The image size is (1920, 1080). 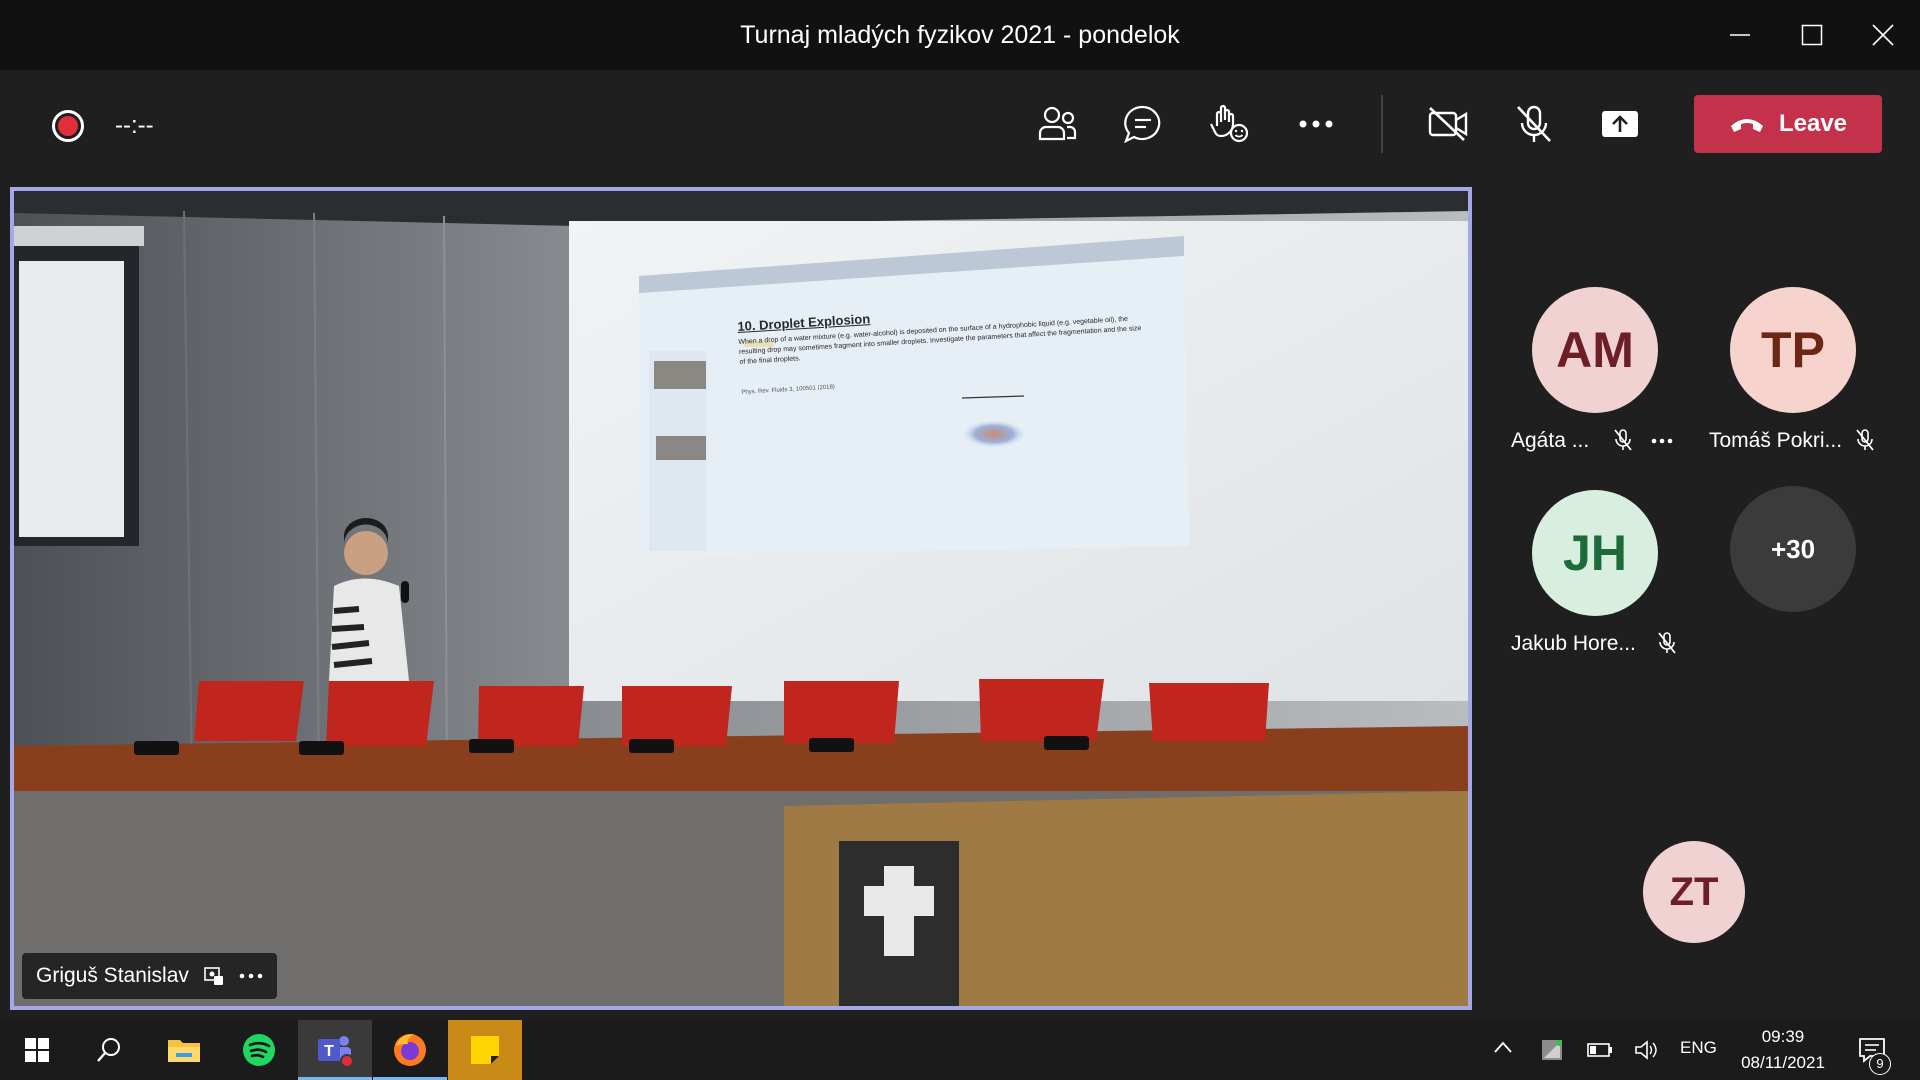 What do you see at coordinates (1503, 1047) in the screenshot?
I see `show-hidden-icons-icon` at bounding box center [1503, 1047].